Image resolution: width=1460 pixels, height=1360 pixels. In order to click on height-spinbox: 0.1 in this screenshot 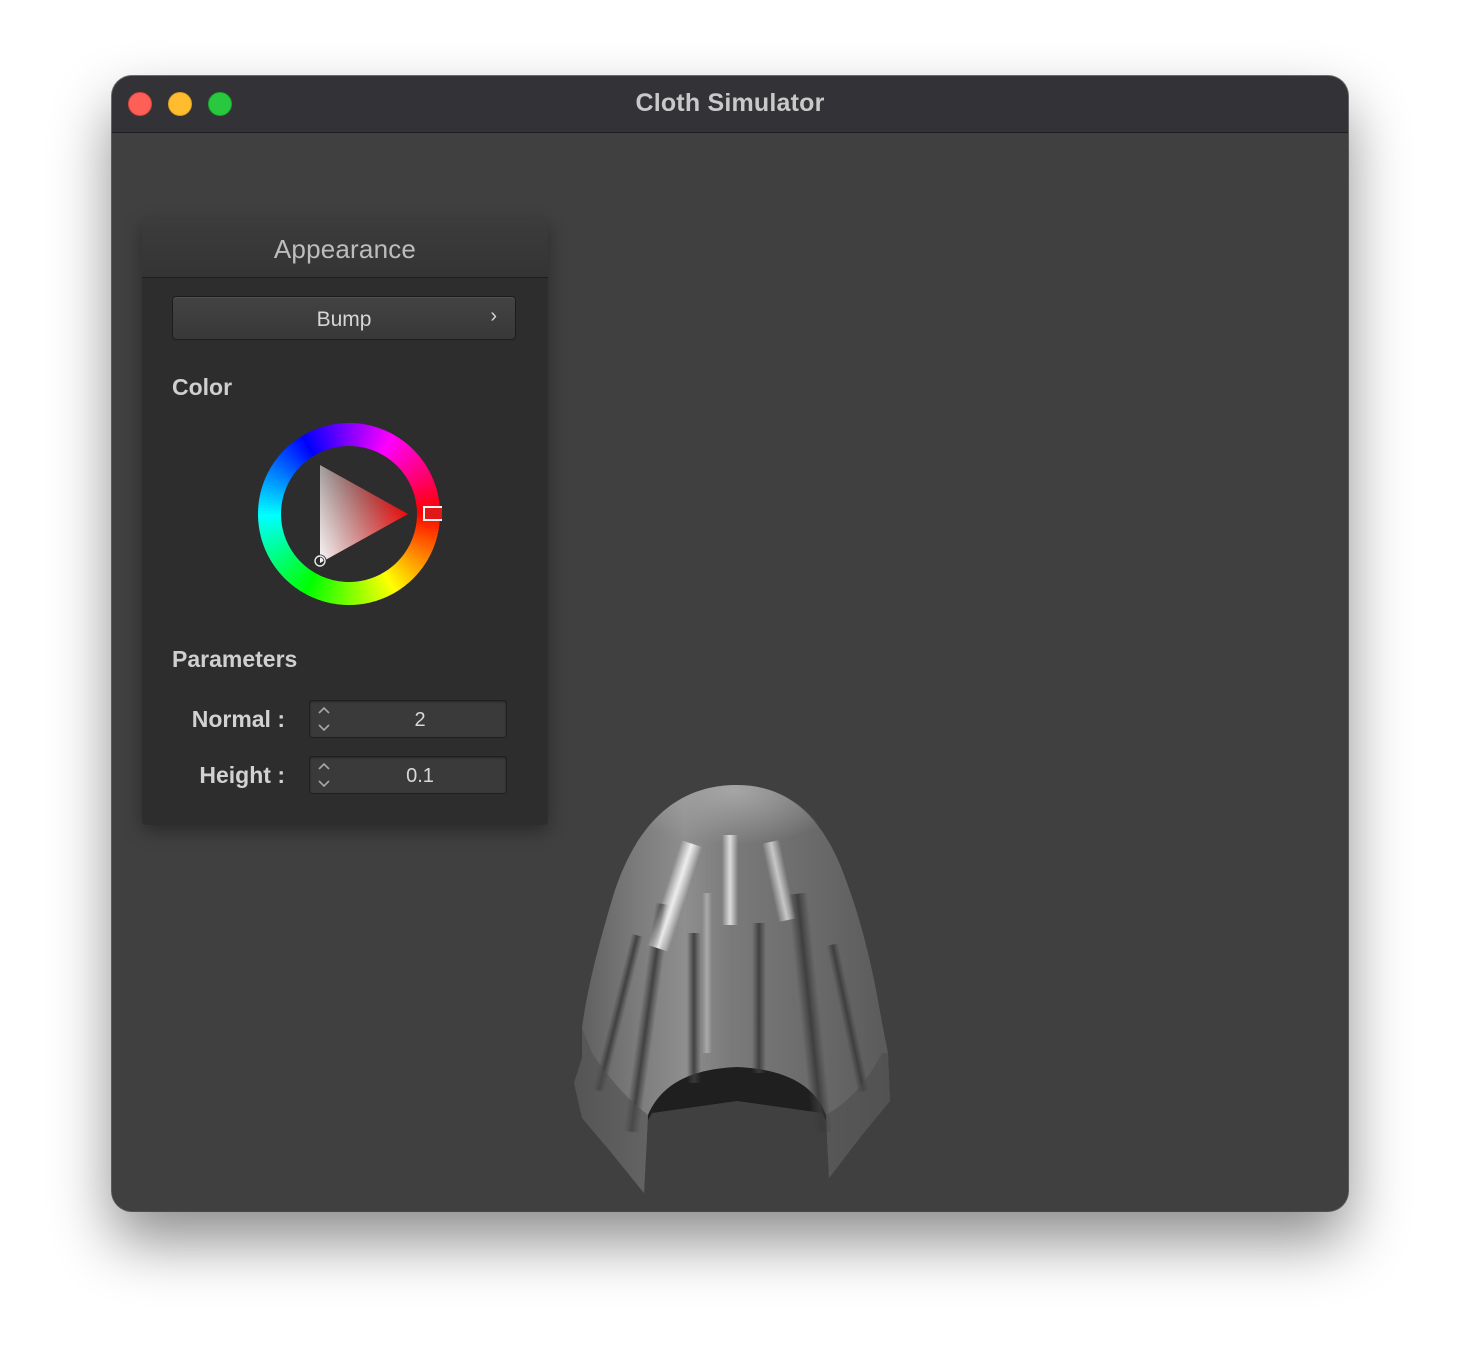, I will do `click(408, 775)`.